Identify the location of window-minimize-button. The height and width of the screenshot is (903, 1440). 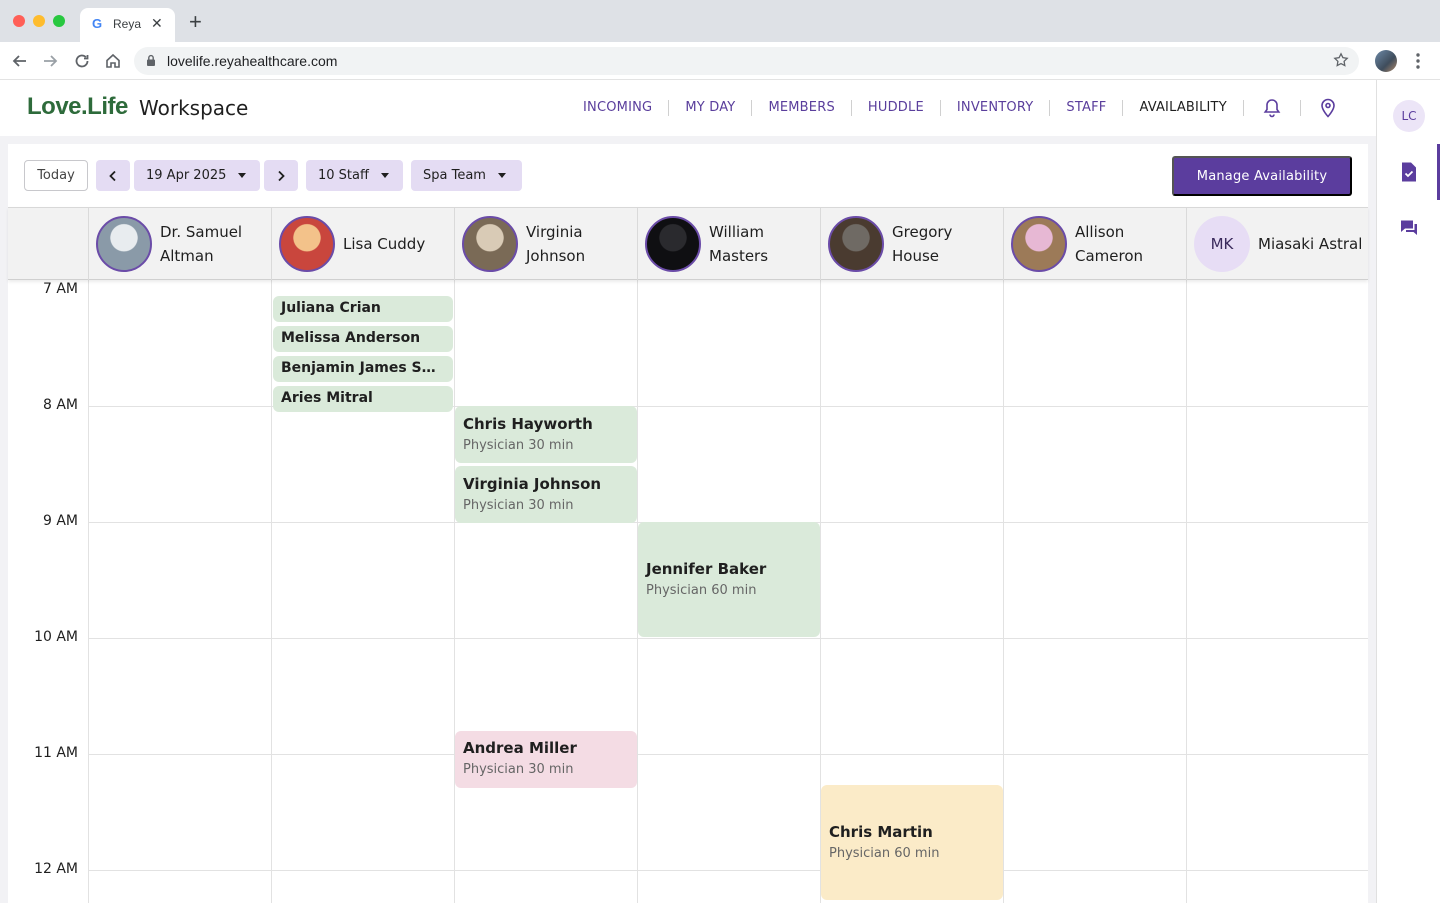
(39, 21).